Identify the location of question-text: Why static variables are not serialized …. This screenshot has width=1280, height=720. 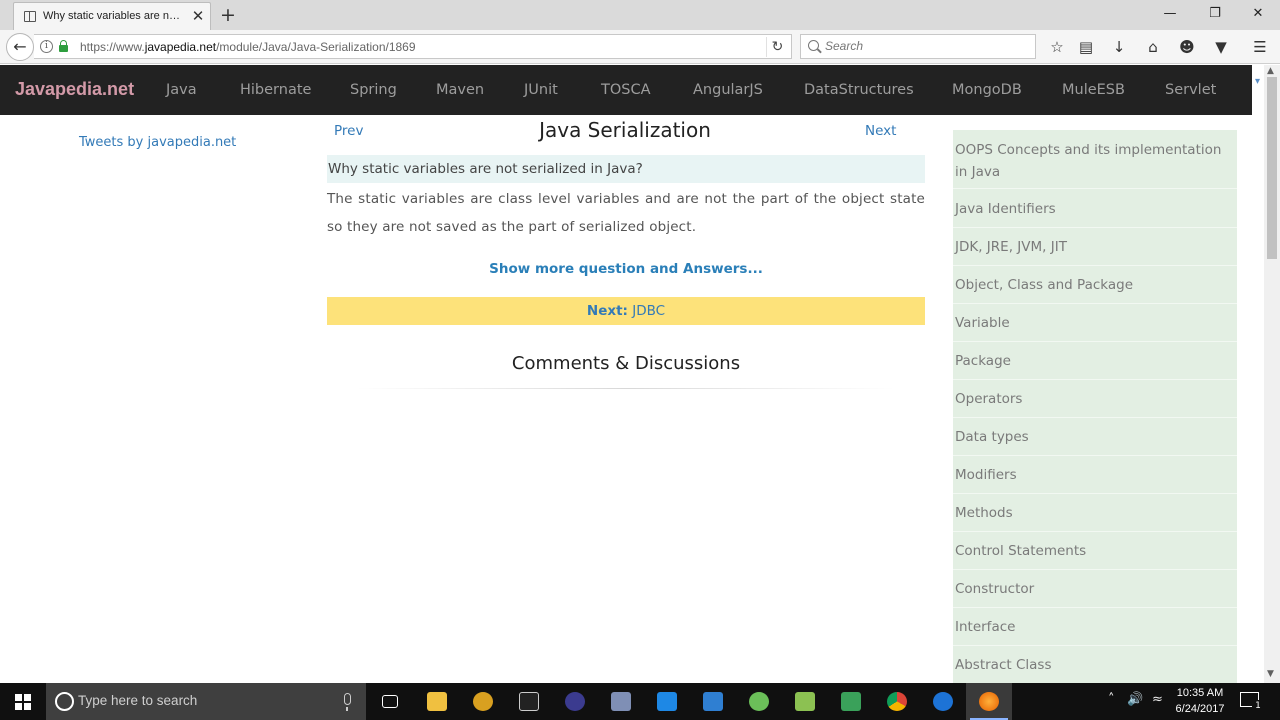
(485, 169).